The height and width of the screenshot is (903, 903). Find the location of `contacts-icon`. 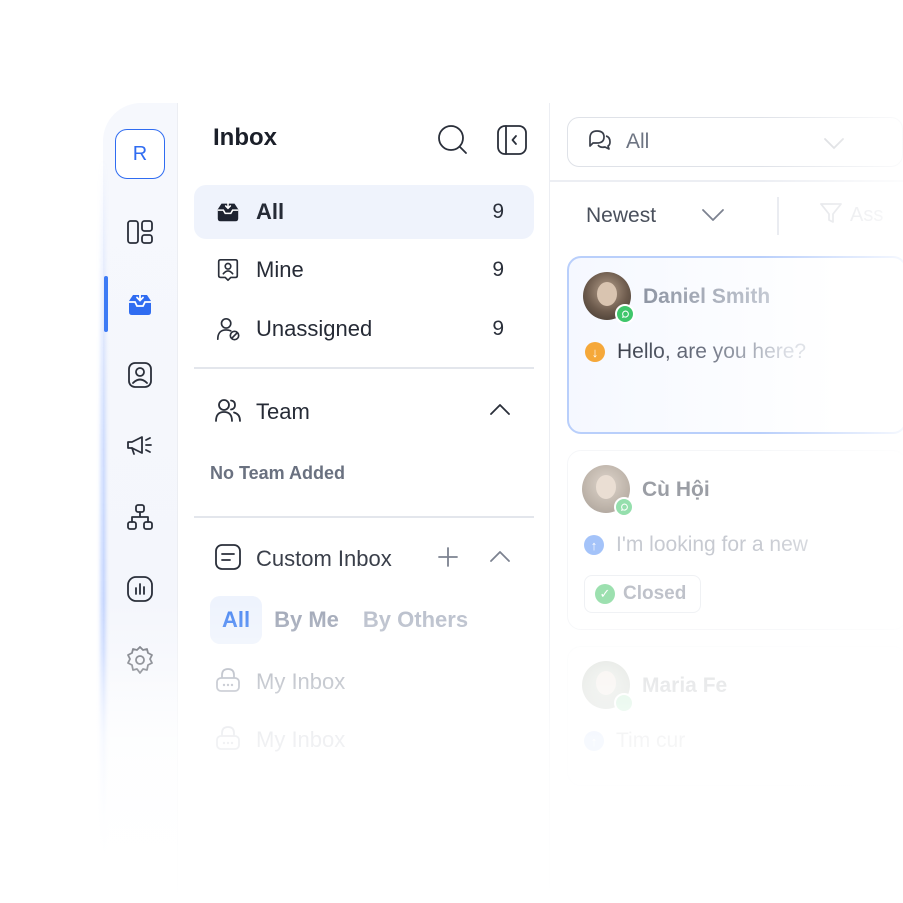

contacts-icon is located at coordinates (140, 375).